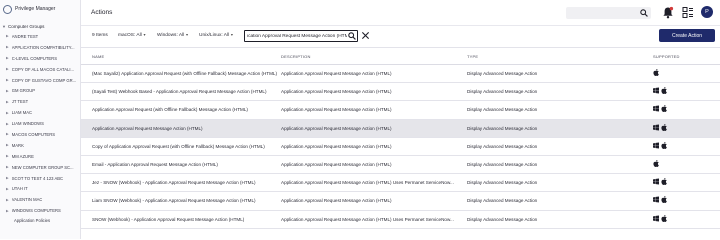 The width and height of the screenshot is (720, 240). What do you see at coordinates (41, 112) in the screenshot?
I see `tree-item: ▶ LIAM MAC` at bounding box center [41, 112].